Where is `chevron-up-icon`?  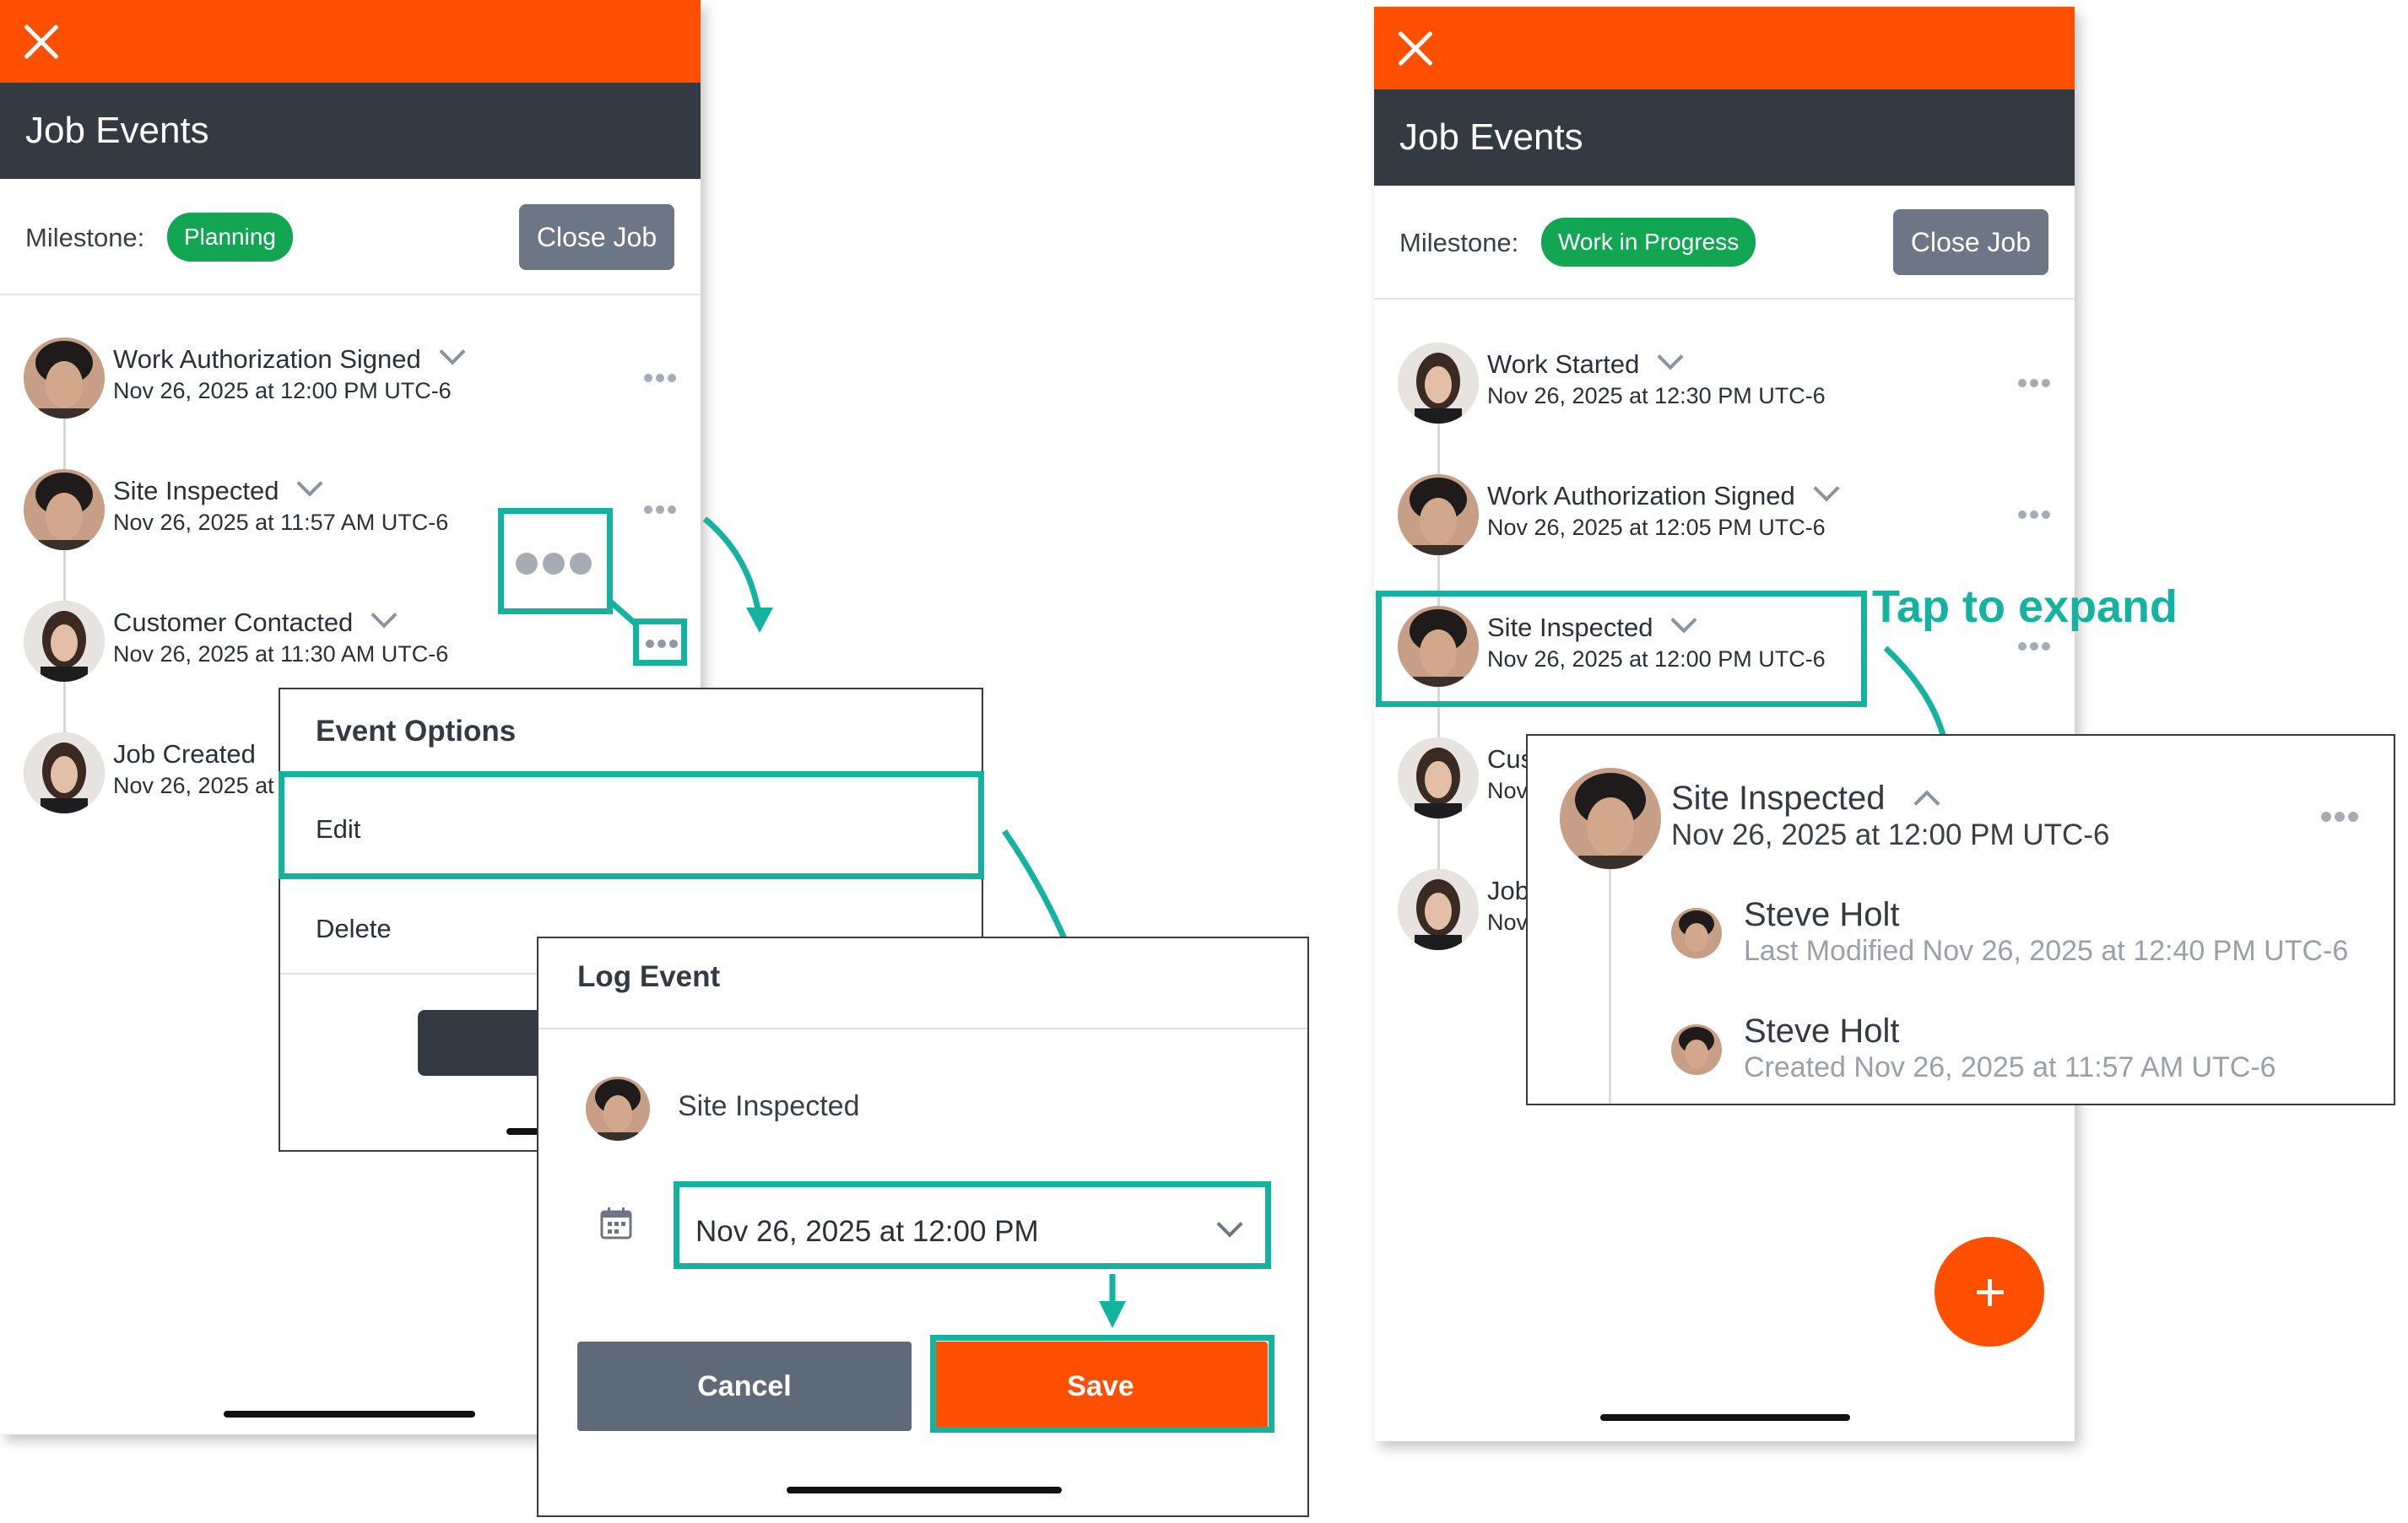 chevron-up-icon is located at coordinates (1926, 803).